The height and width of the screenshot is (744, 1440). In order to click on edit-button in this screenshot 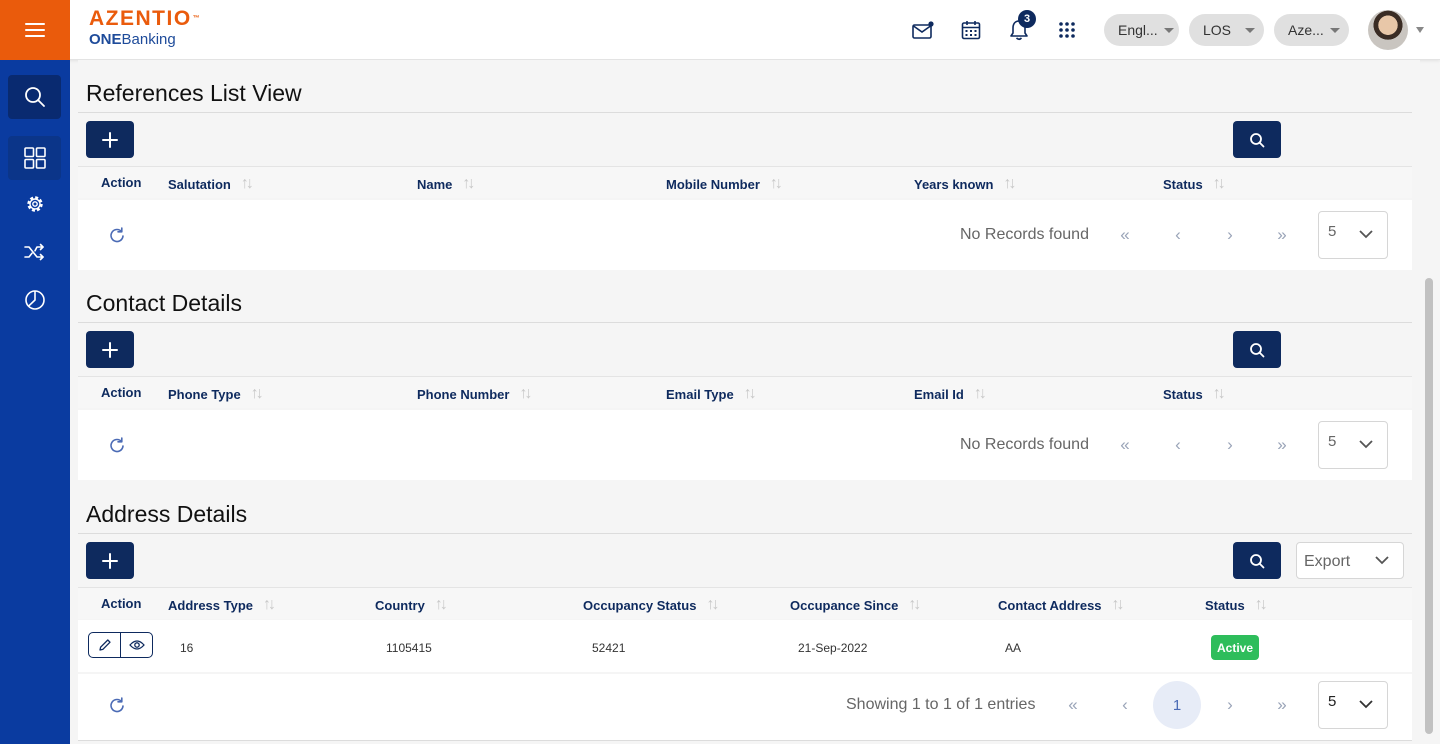, I will do `click(104, 645)`.